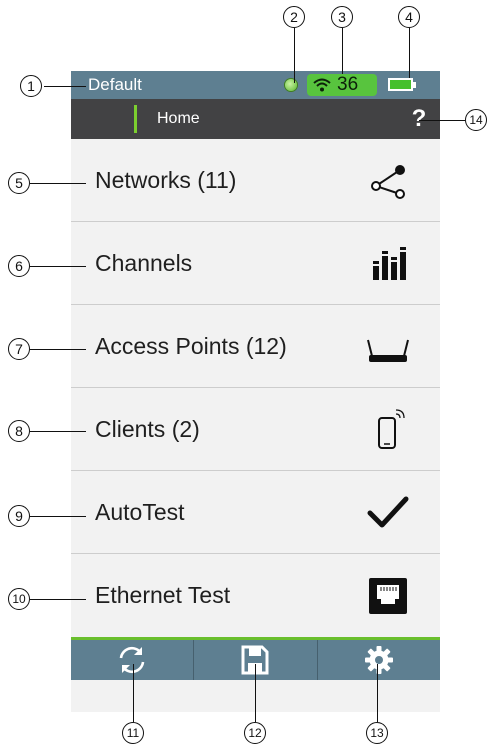  Describe the element at coordinates (19, 183) in the screenshot. I see `callout-marker: 5` at that location.